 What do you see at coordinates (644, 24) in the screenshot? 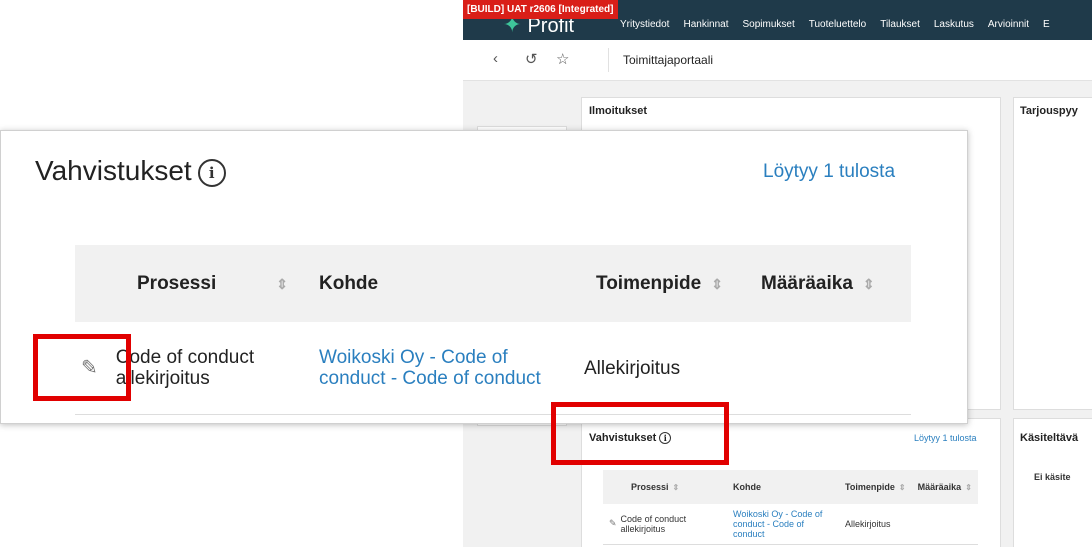
I see `nav-yritystiedot: Yritystiedot` at bounding box center [644, 24].